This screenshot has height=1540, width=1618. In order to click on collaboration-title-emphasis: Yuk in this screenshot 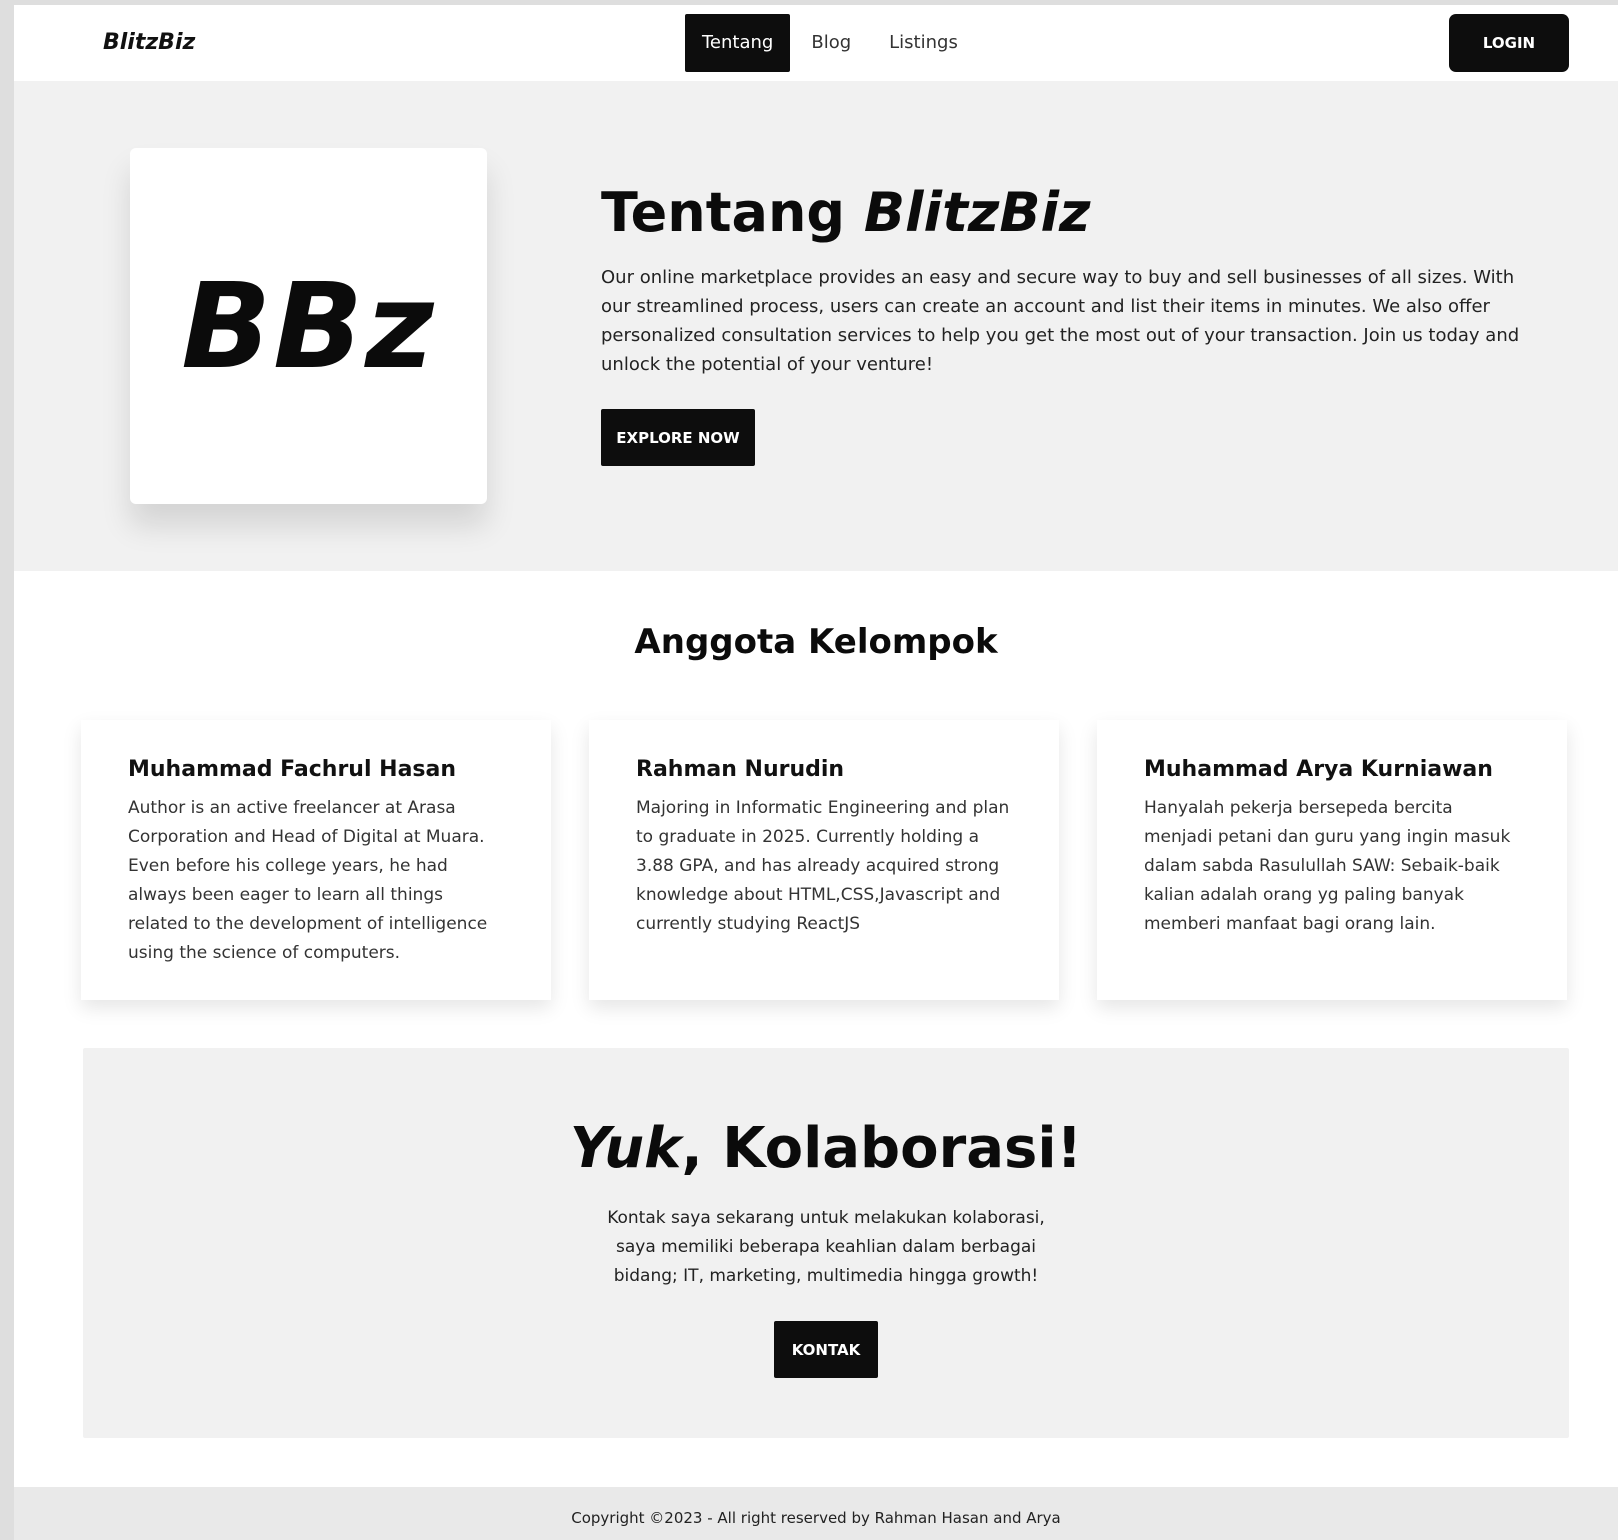, I will do `click(625, 1148)`.